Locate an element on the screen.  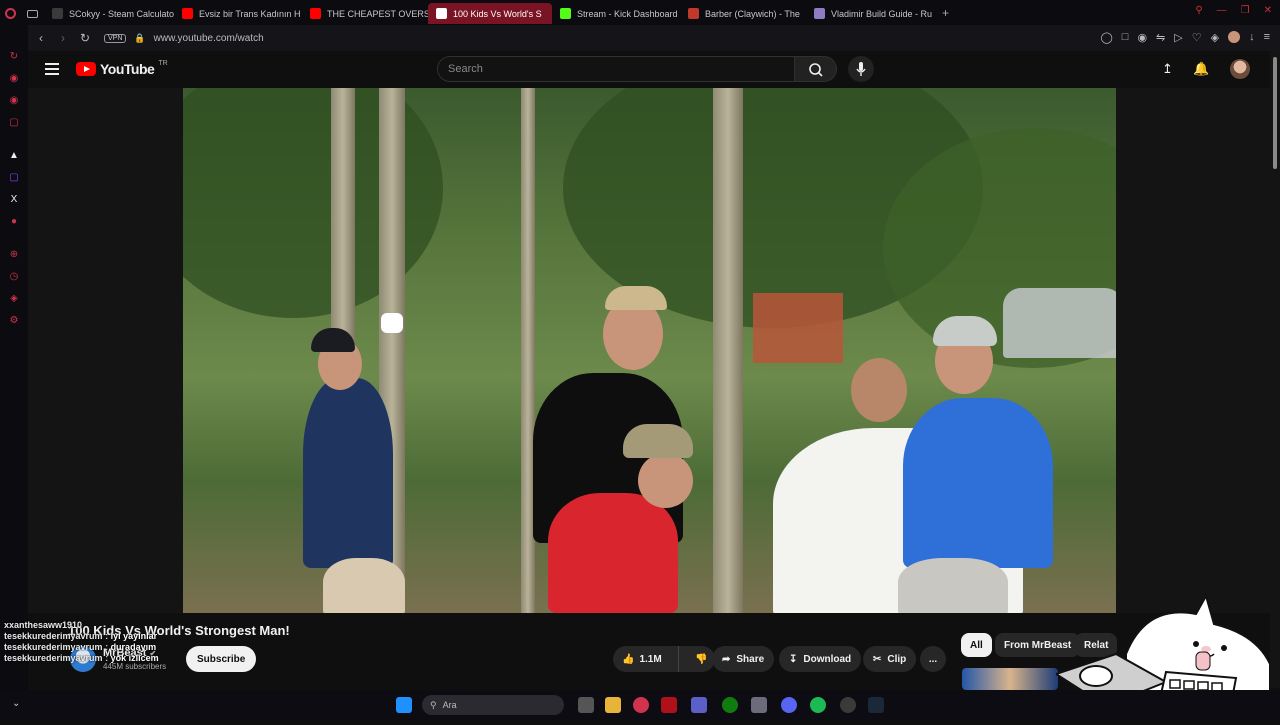
page-scrollbar is located at coordinates (1275, 369).